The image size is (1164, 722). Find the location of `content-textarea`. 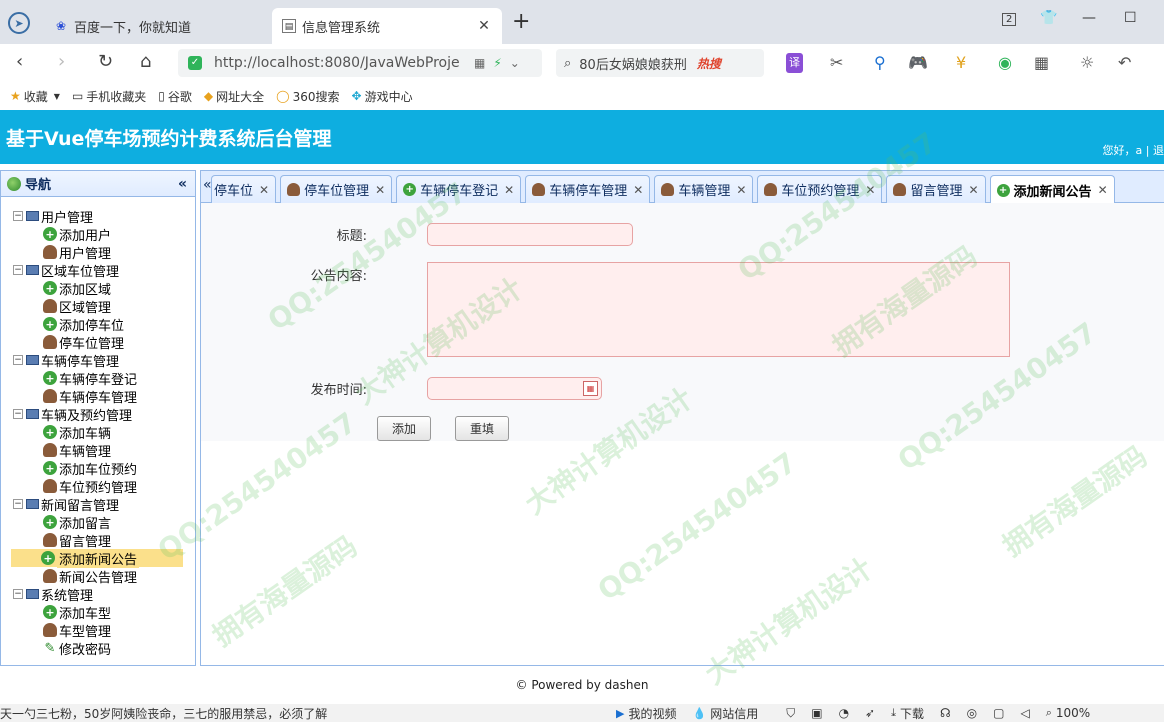

content-textarea is located at coordinates (718, 309).